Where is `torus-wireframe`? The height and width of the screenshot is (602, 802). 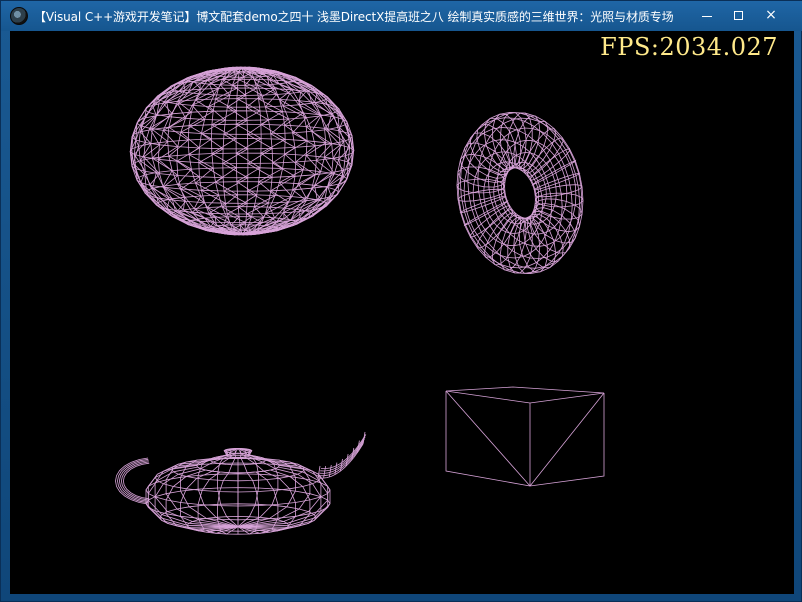 torus-wireframe is located at coordinates (520, 193).